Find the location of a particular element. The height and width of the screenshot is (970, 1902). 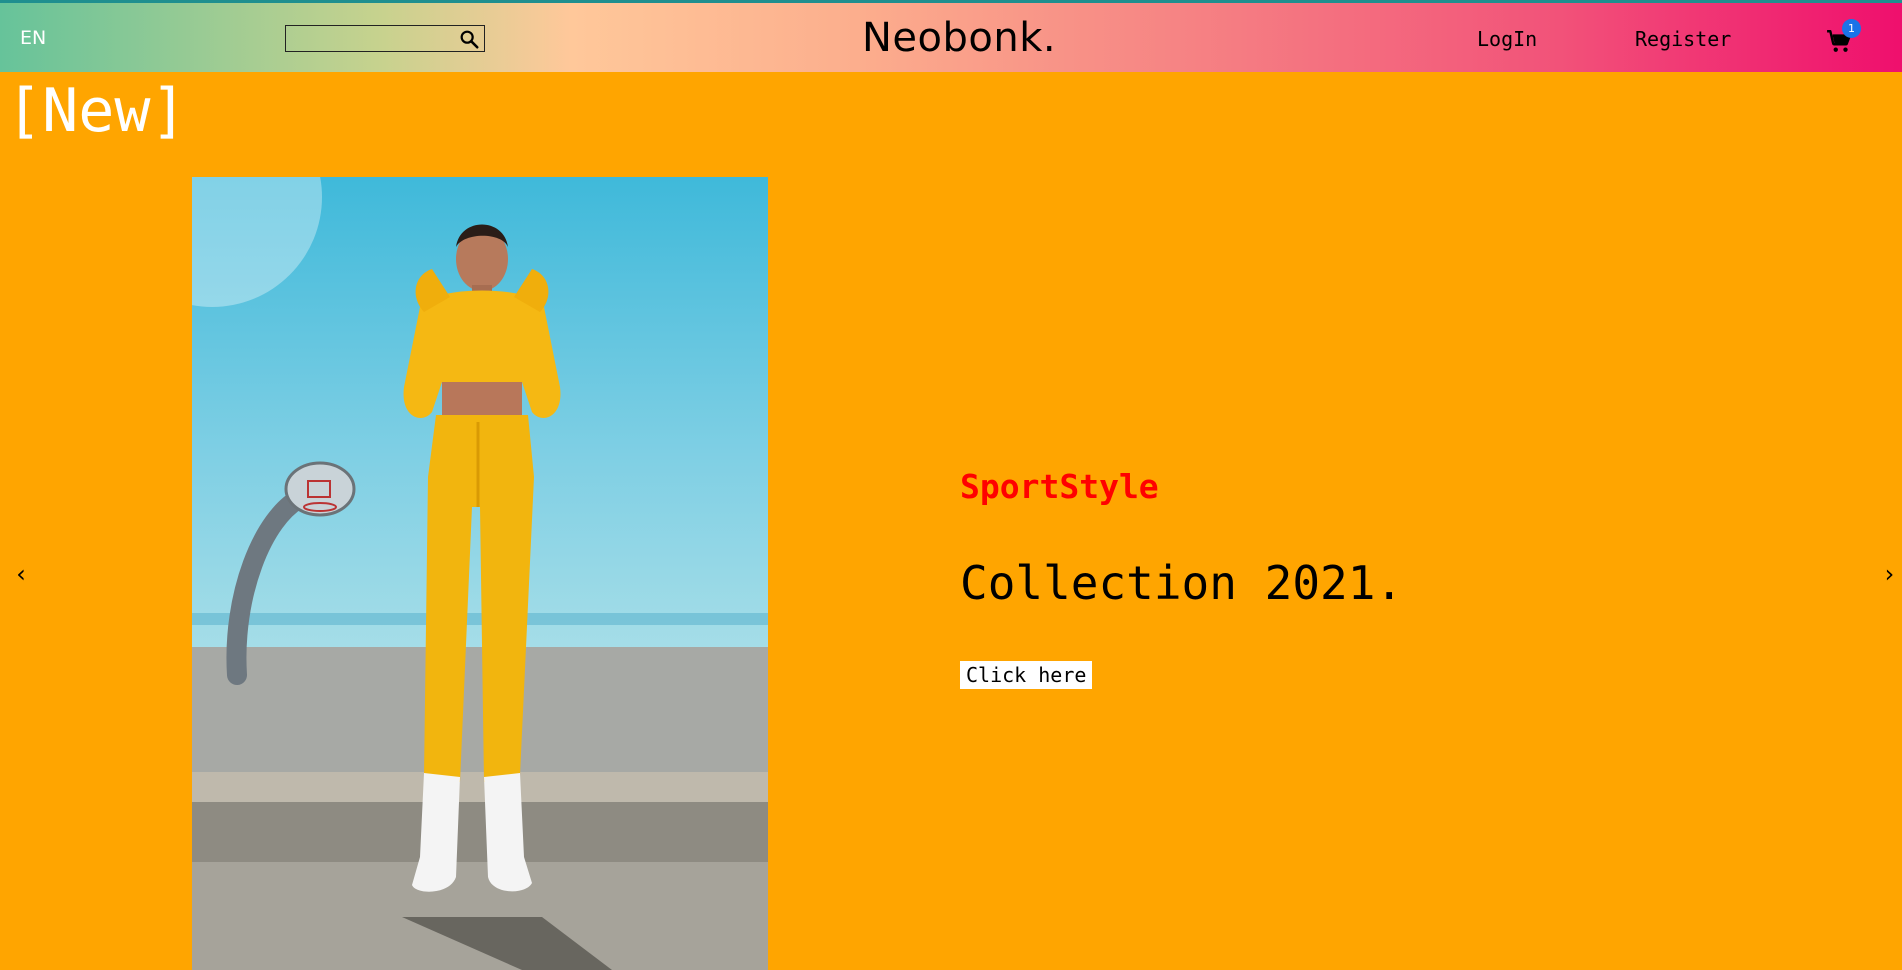

login-link: LogIn is located at coordinates (1507, 39).